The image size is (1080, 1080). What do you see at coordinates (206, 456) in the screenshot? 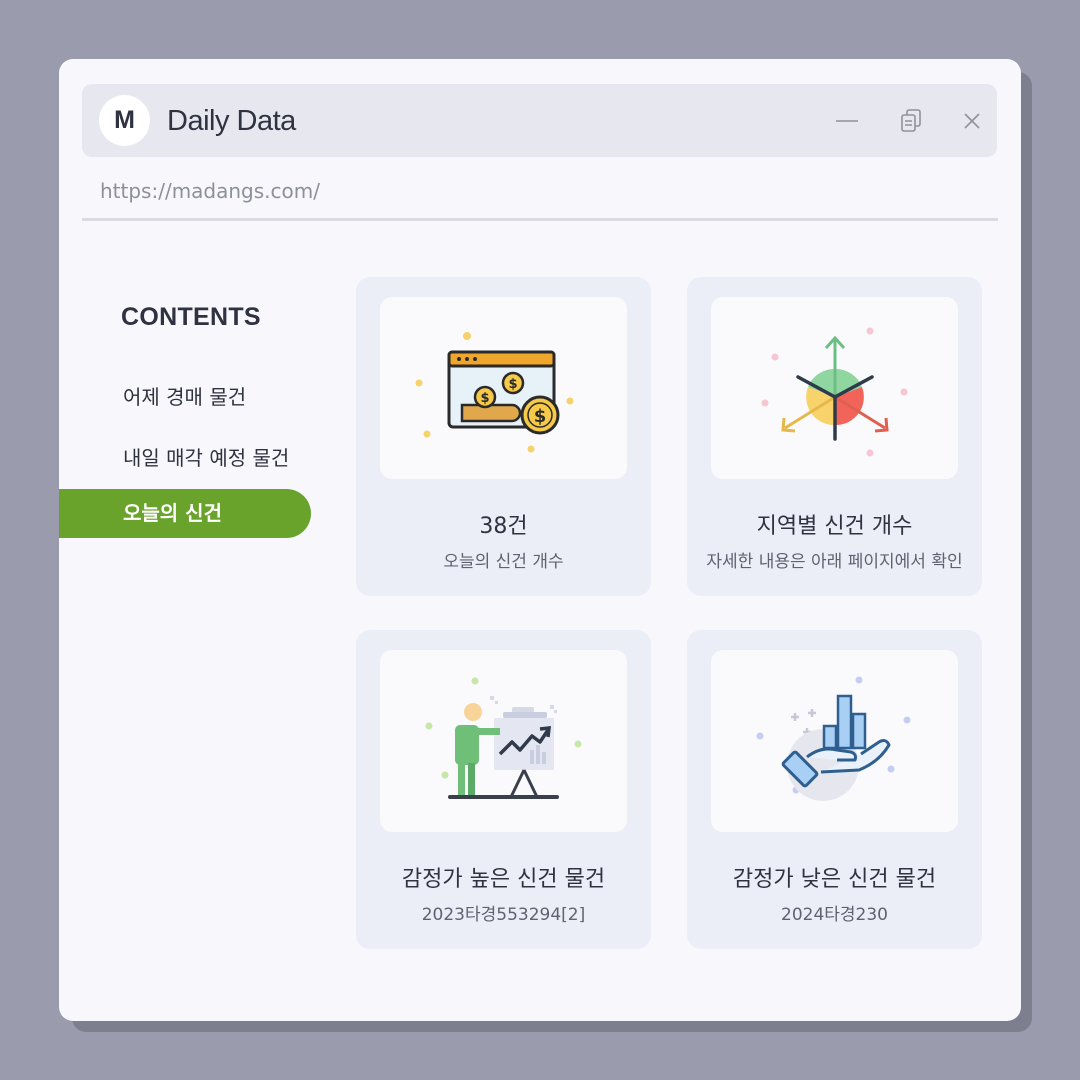
I see `nav-item-tomorrow-sale: 내일 매각 예정 물건` at bounding box center [206, 456].